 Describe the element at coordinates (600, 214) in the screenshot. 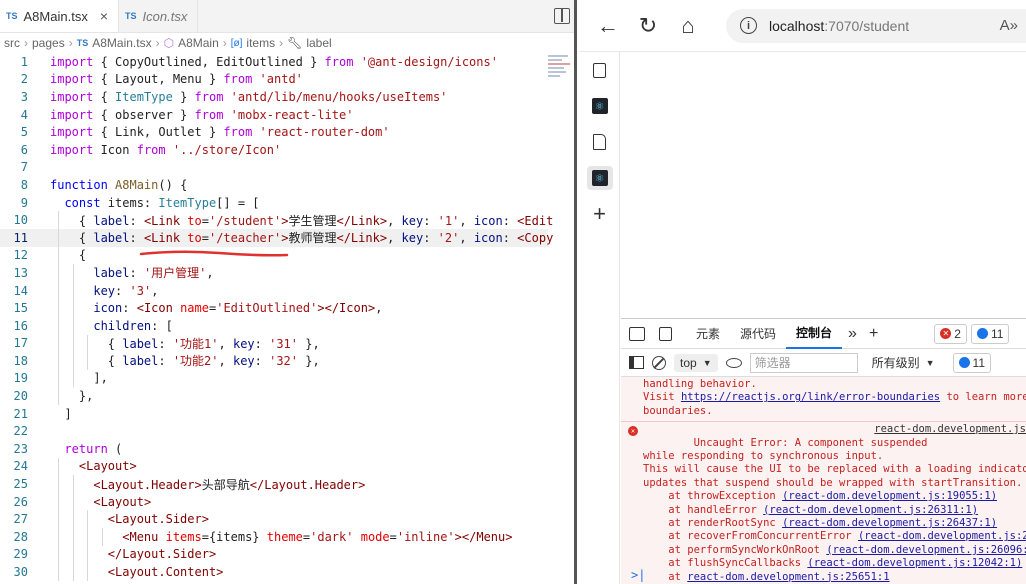

I see `new-tab-plus-icon: +` at that location.